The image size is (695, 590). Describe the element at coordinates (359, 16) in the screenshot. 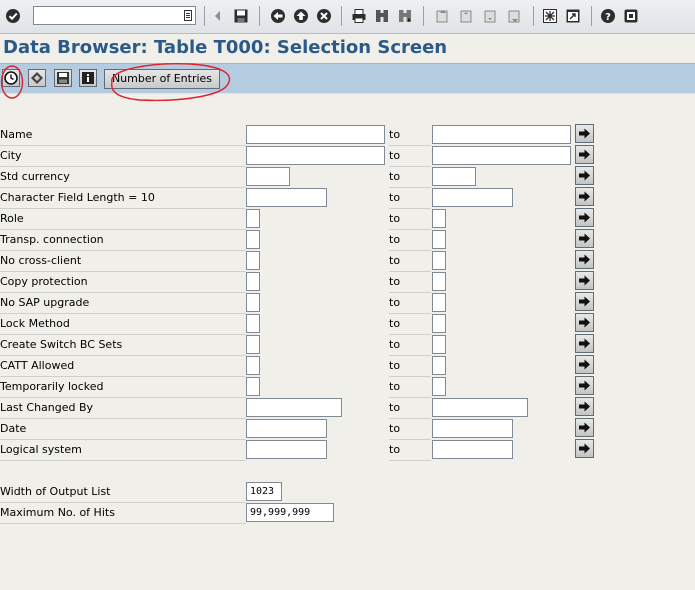

I see `print-icon` at that location.